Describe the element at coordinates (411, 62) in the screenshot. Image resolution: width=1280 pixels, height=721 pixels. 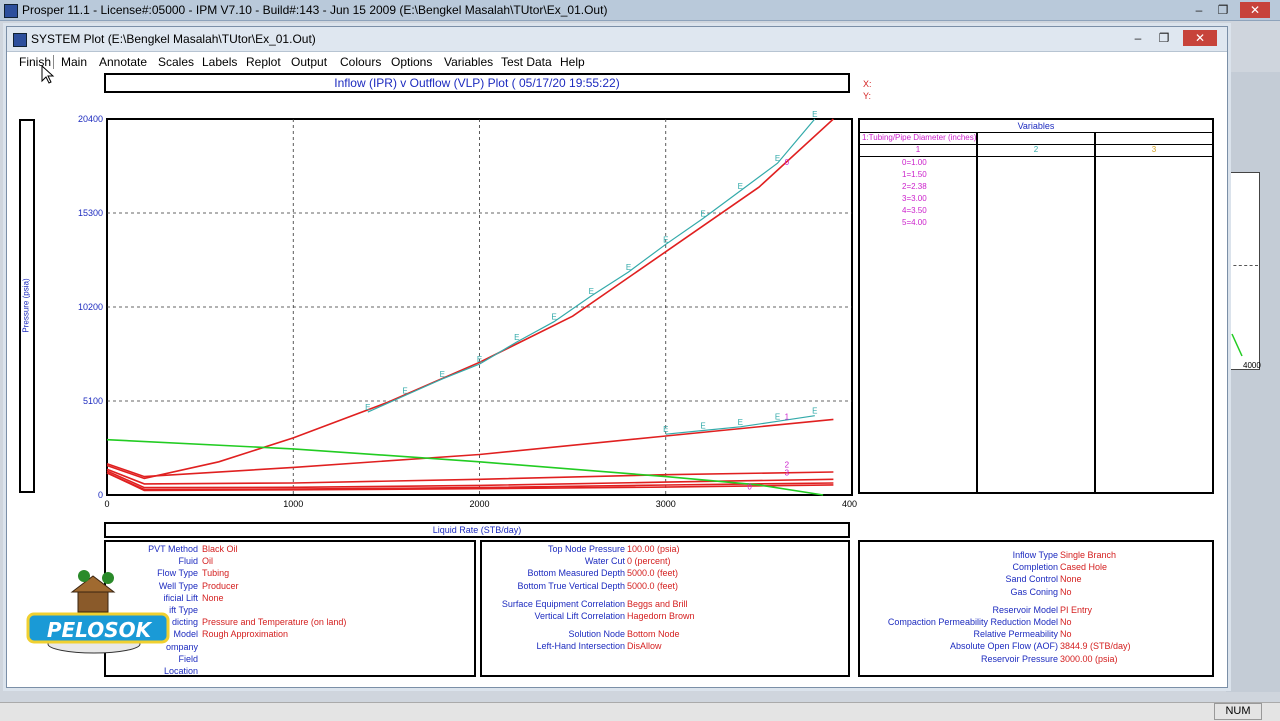
I see `menu-options: Options` at that location.